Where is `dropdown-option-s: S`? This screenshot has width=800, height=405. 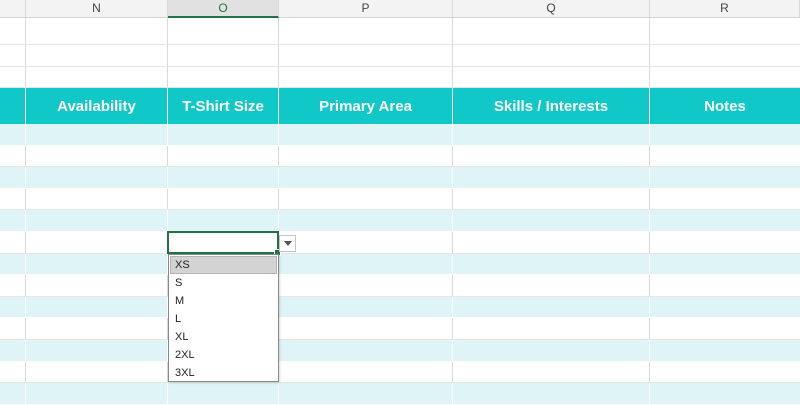
dropdown-option-s: S is located at coordinates (223, 283).